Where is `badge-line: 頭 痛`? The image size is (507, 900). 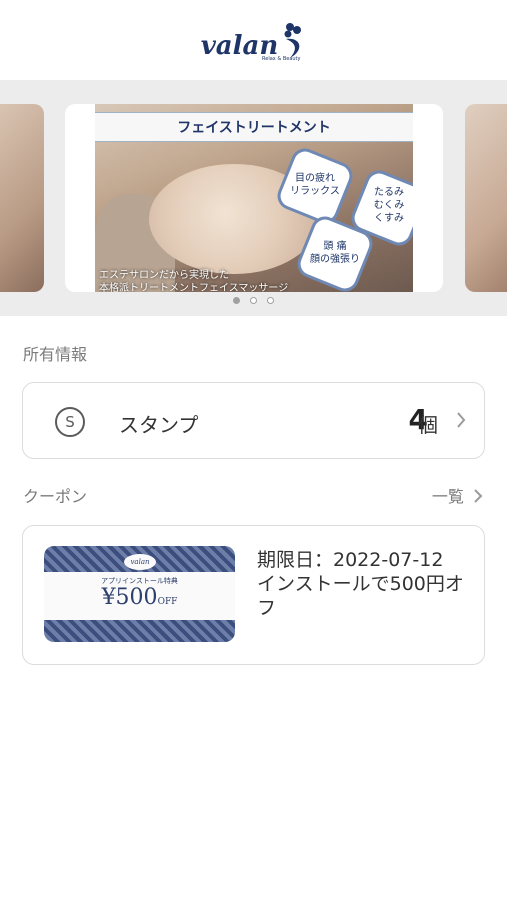
badge-line: 頭 痛 is located at coordinates (335, 246).